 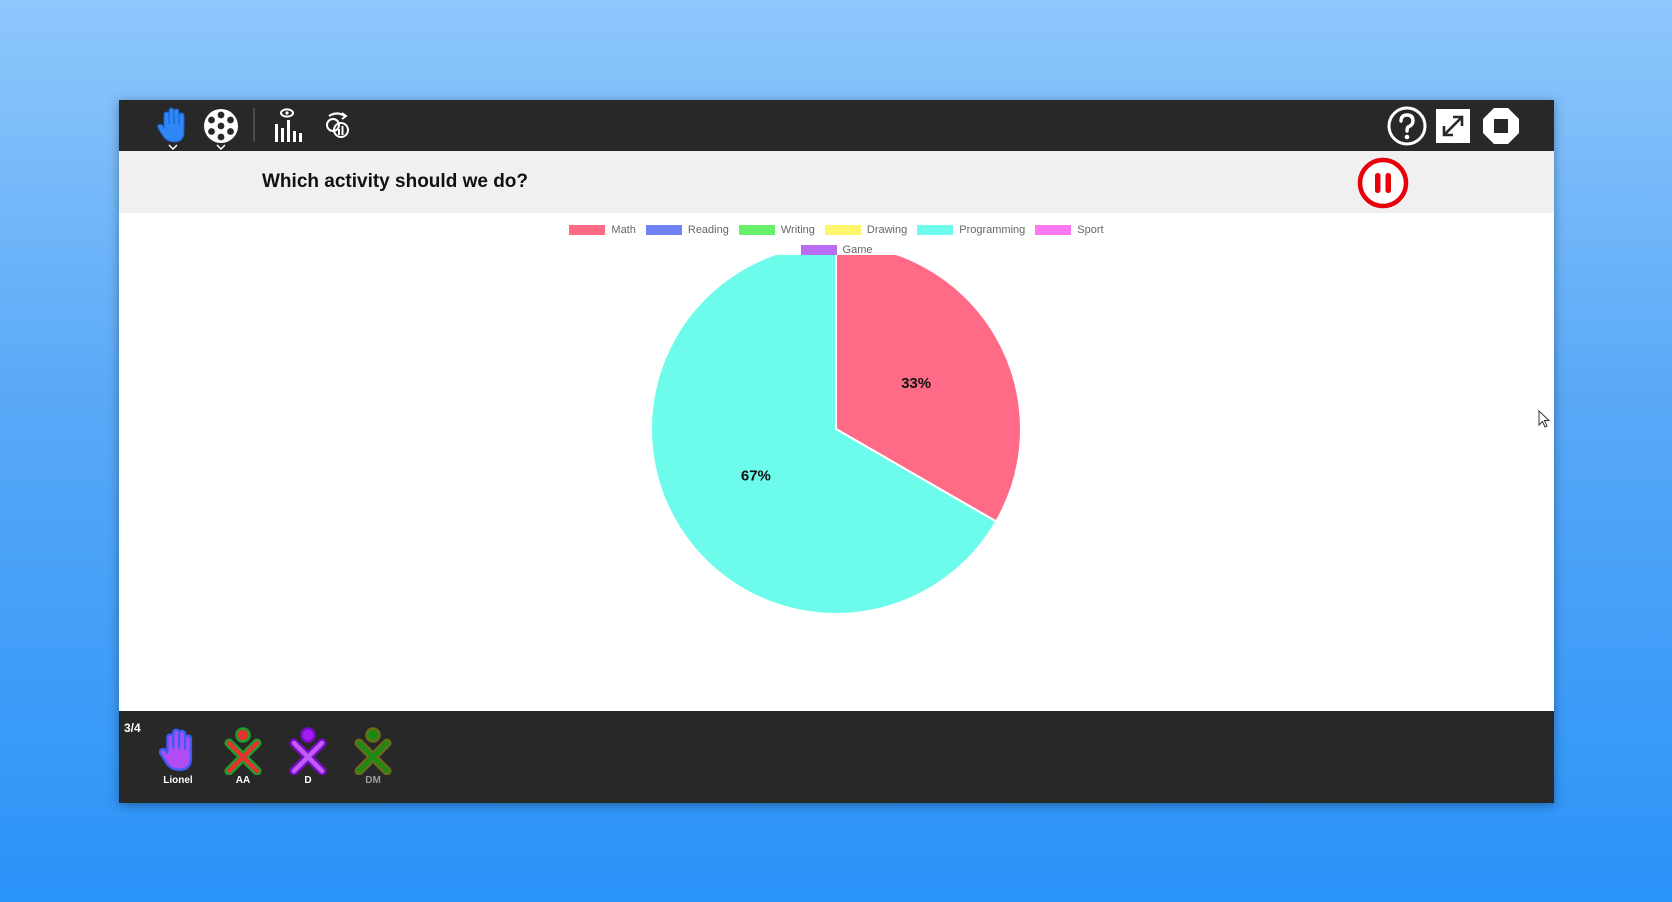 I want to click on user-aa: AA, so click(x=243, y=756).